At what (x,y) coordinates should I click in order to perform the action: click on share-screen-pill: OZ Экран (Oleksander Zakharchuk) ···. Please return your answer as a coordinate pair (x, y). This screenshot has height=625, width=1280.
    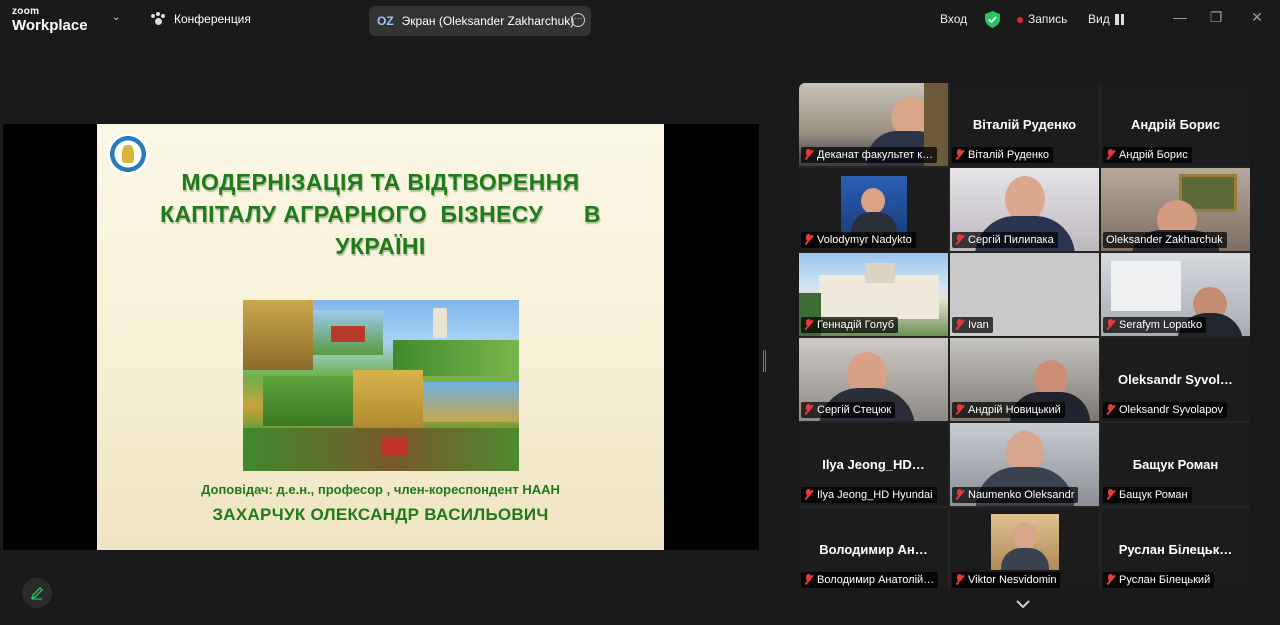
    Looking at the image, I should click on (480, 21).